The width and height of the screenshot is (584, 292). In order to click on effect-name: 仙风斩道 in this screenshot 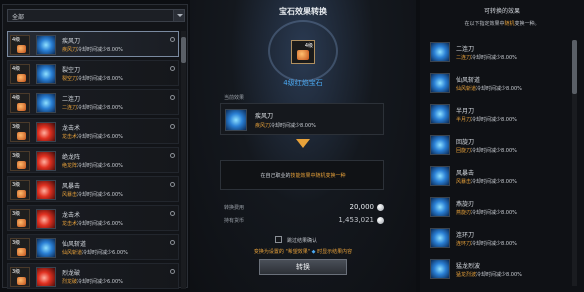, I will do `click(468, 80)`.